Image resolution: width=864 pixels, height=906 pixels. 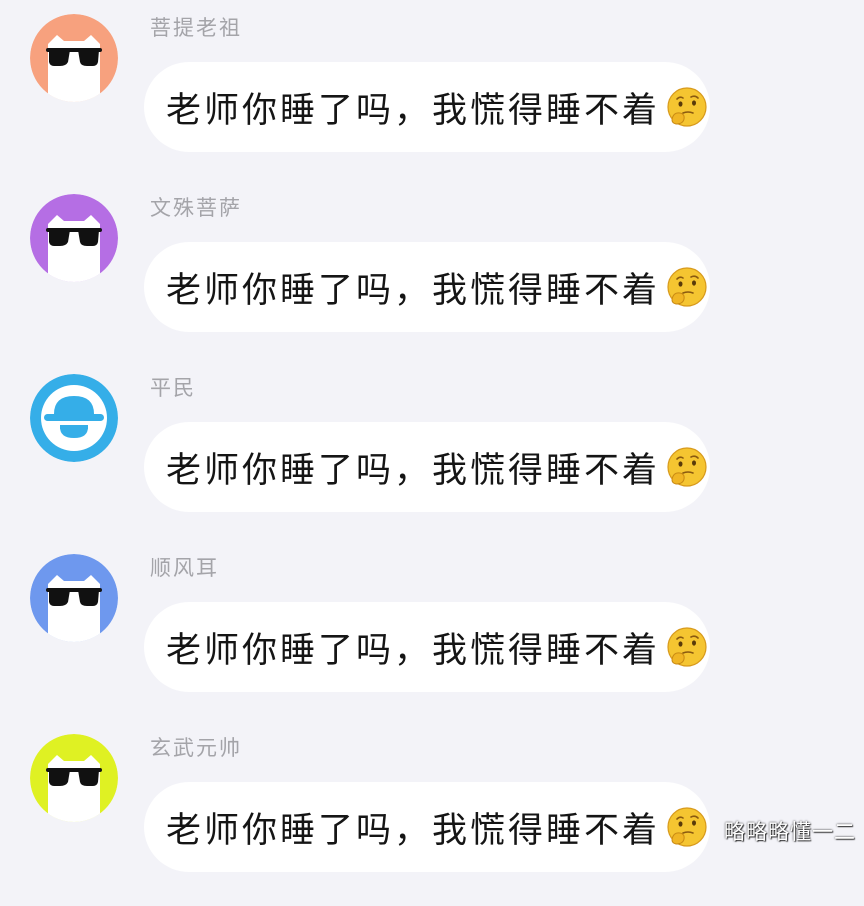 What do you see at coordinates (184, 568) in the screenshot?
I see `sender-name: 顺风耳` at bounding box center [184, 568].